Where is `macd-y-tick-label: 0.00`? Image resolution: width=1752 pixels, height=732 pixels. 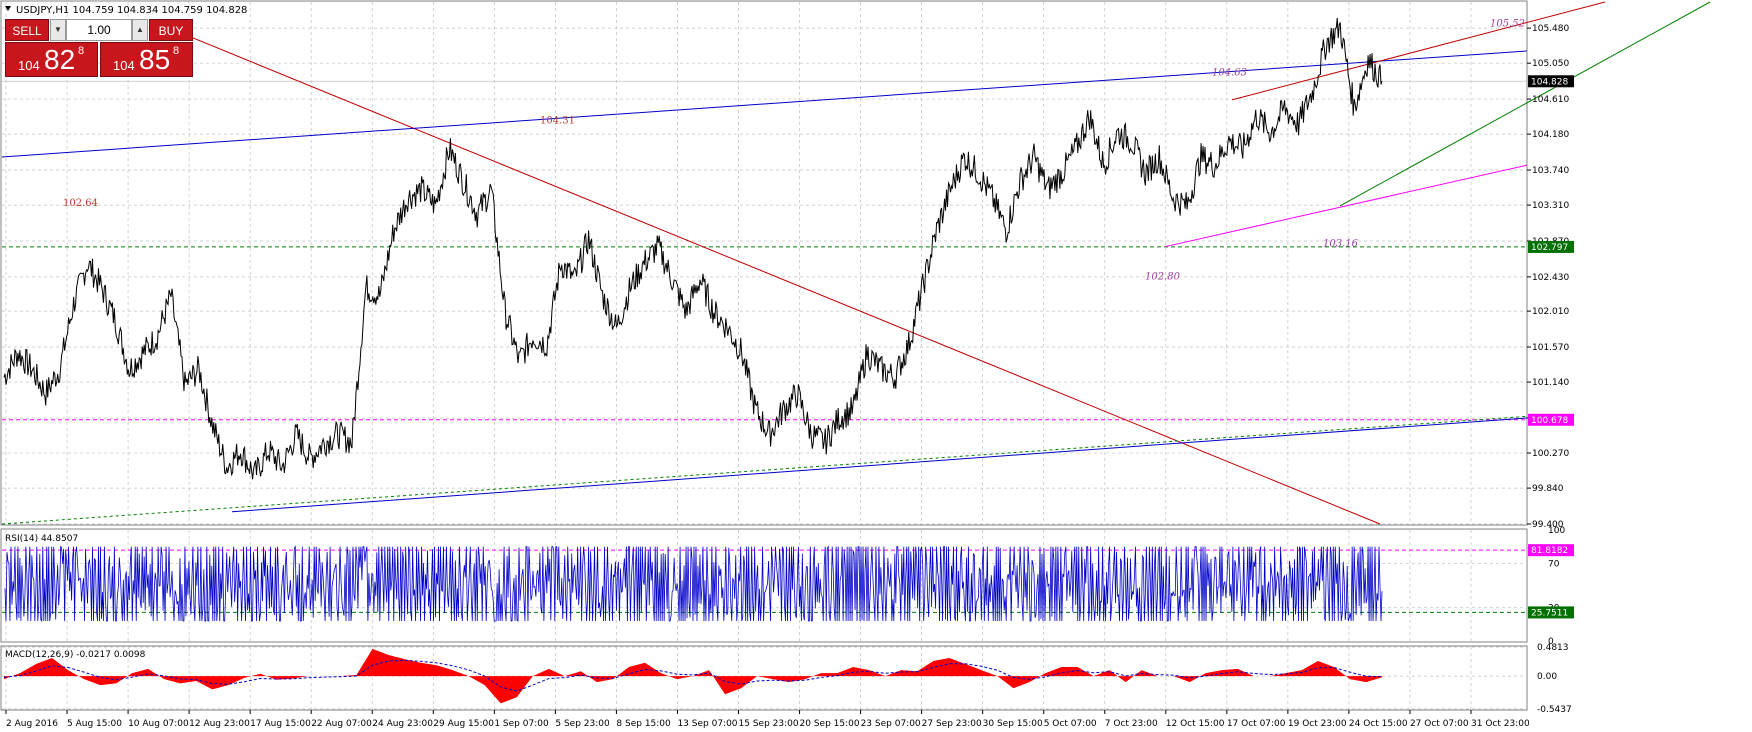 macd-y-tick-label: 0.00 is located at coordinates (1547, 677).